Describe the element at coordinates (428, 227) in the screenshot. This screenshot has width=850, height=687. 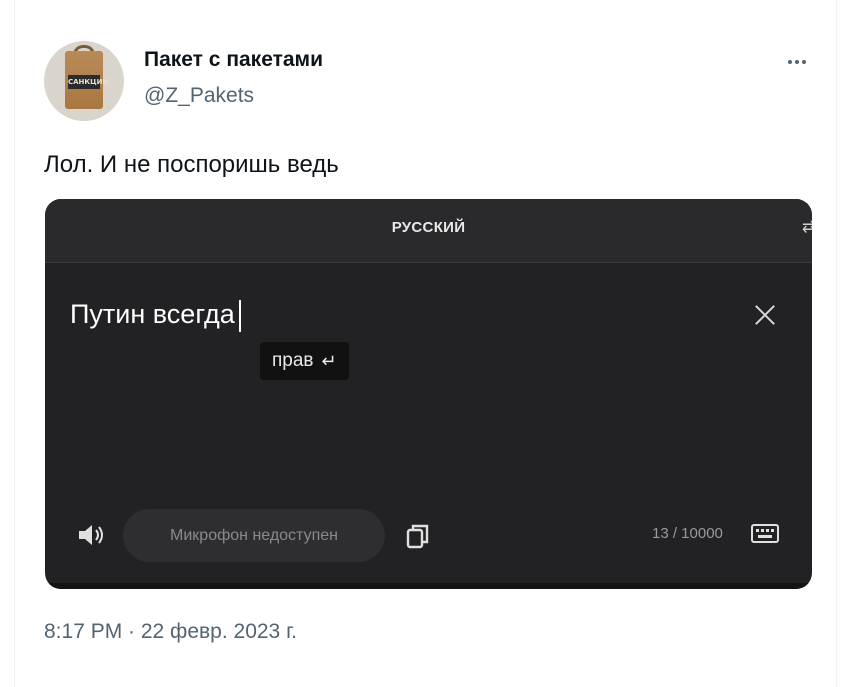
I see `language-label: РУССКИЙ` at that location.